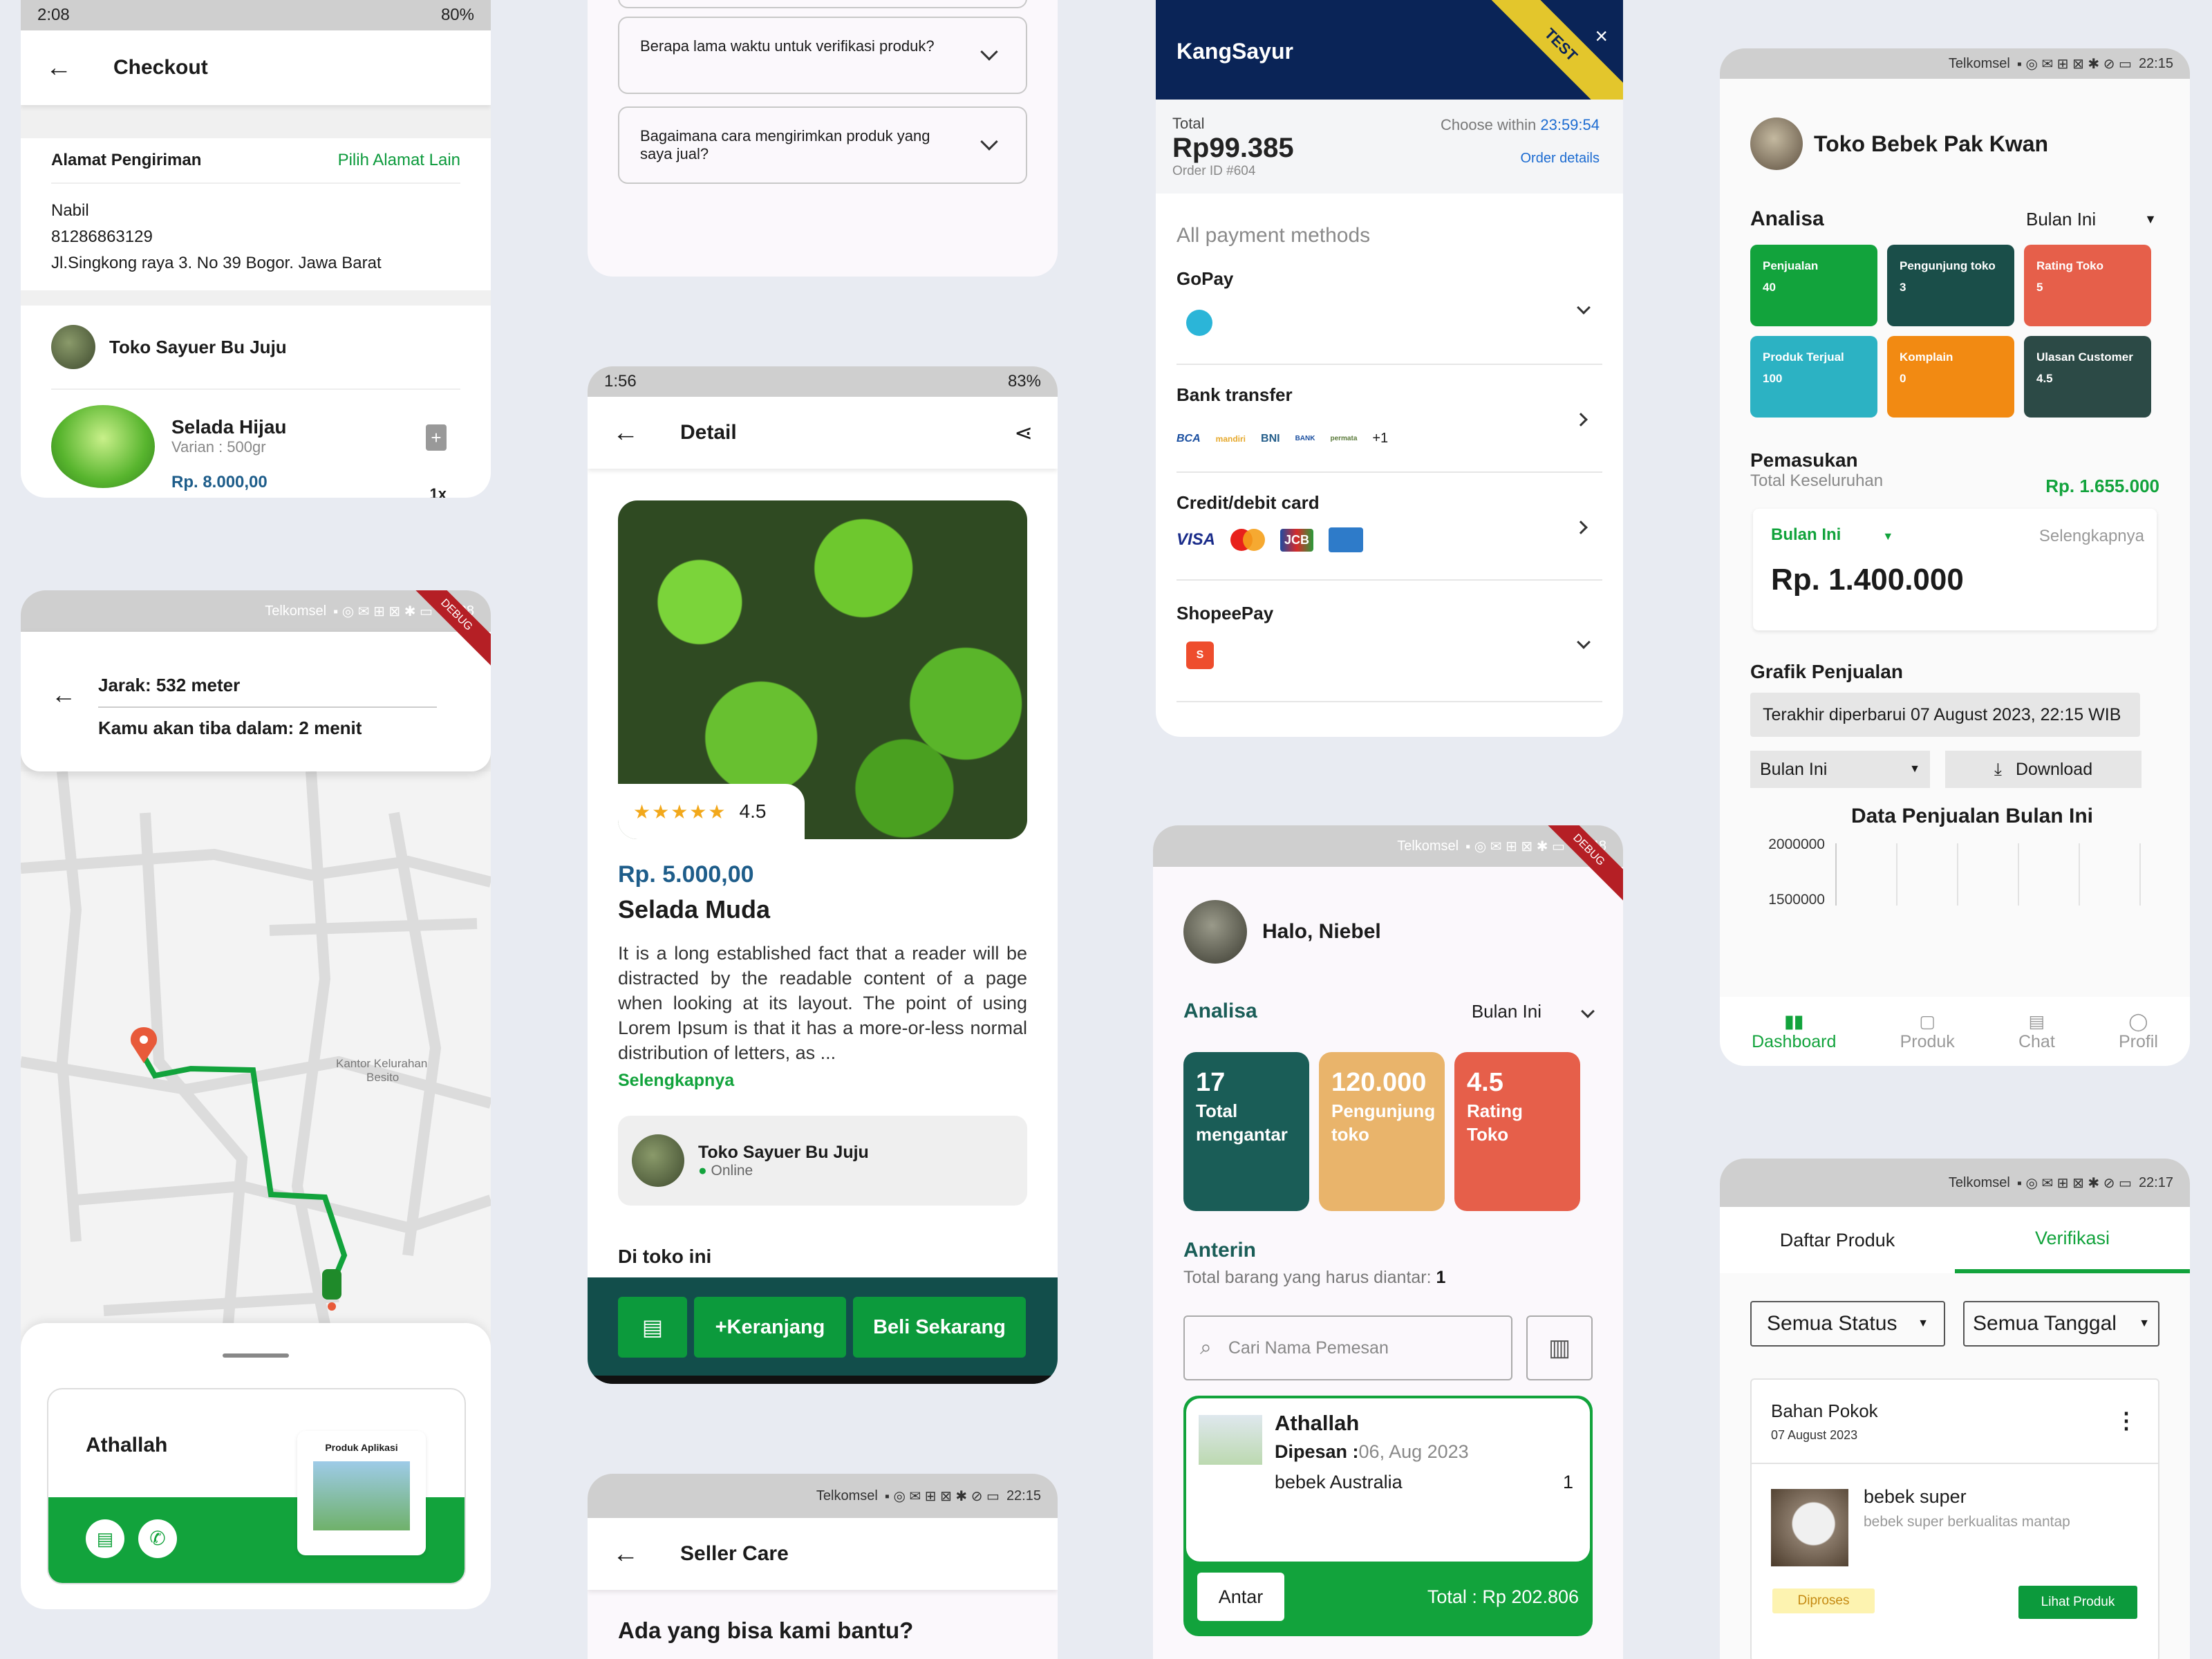 The image size is (2212, 1659). I want to click on tab-verification: Verifikasi, so click(2072, 1240).